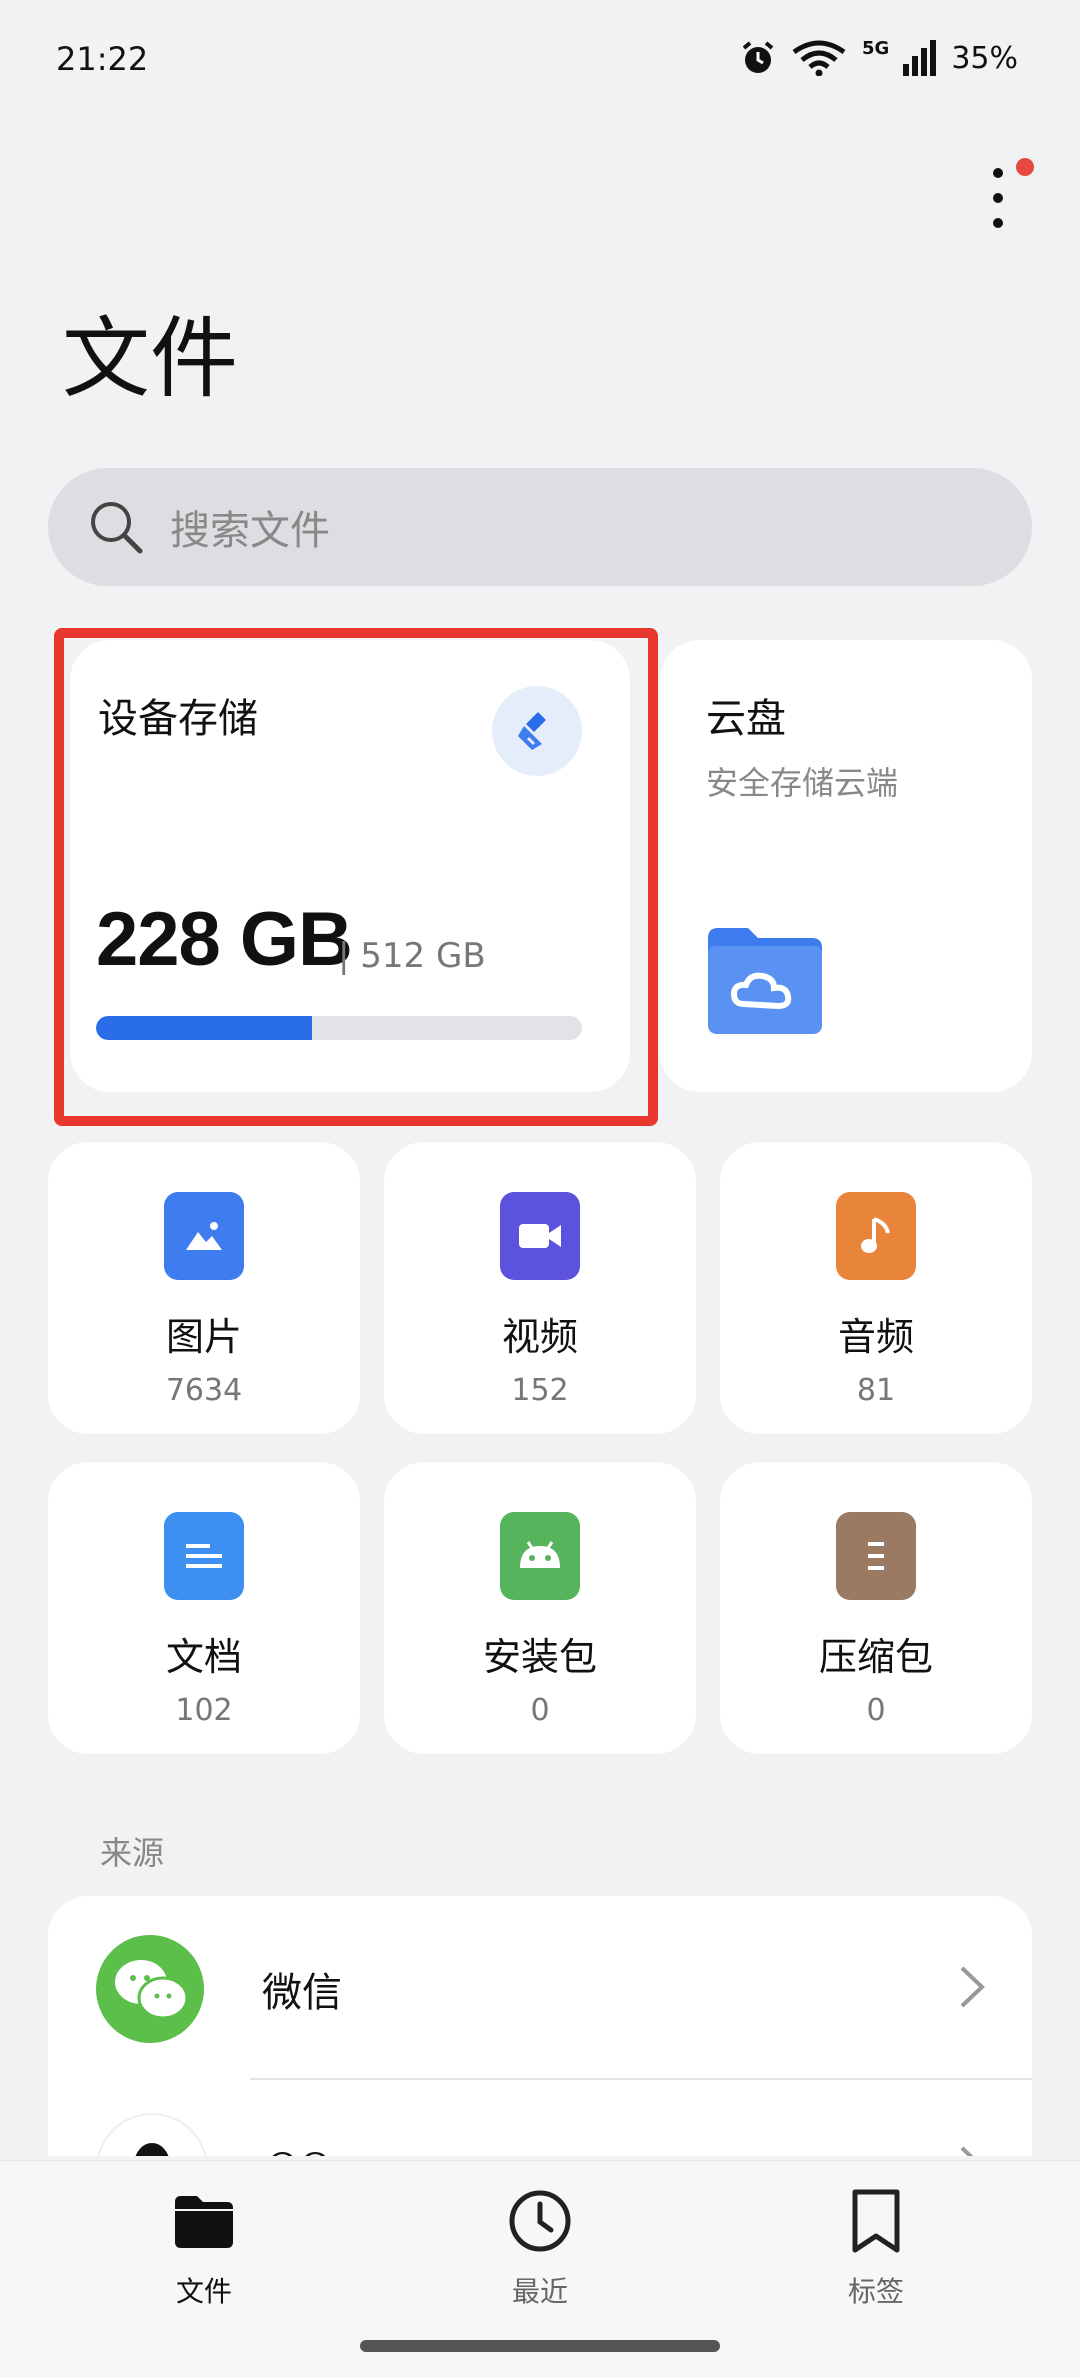 Image resolution: width=1080 pixels, height=2377 pixels. Describe the element at coordinates (204, 2222) in the screenshot. I see `folder-icon` at that location.